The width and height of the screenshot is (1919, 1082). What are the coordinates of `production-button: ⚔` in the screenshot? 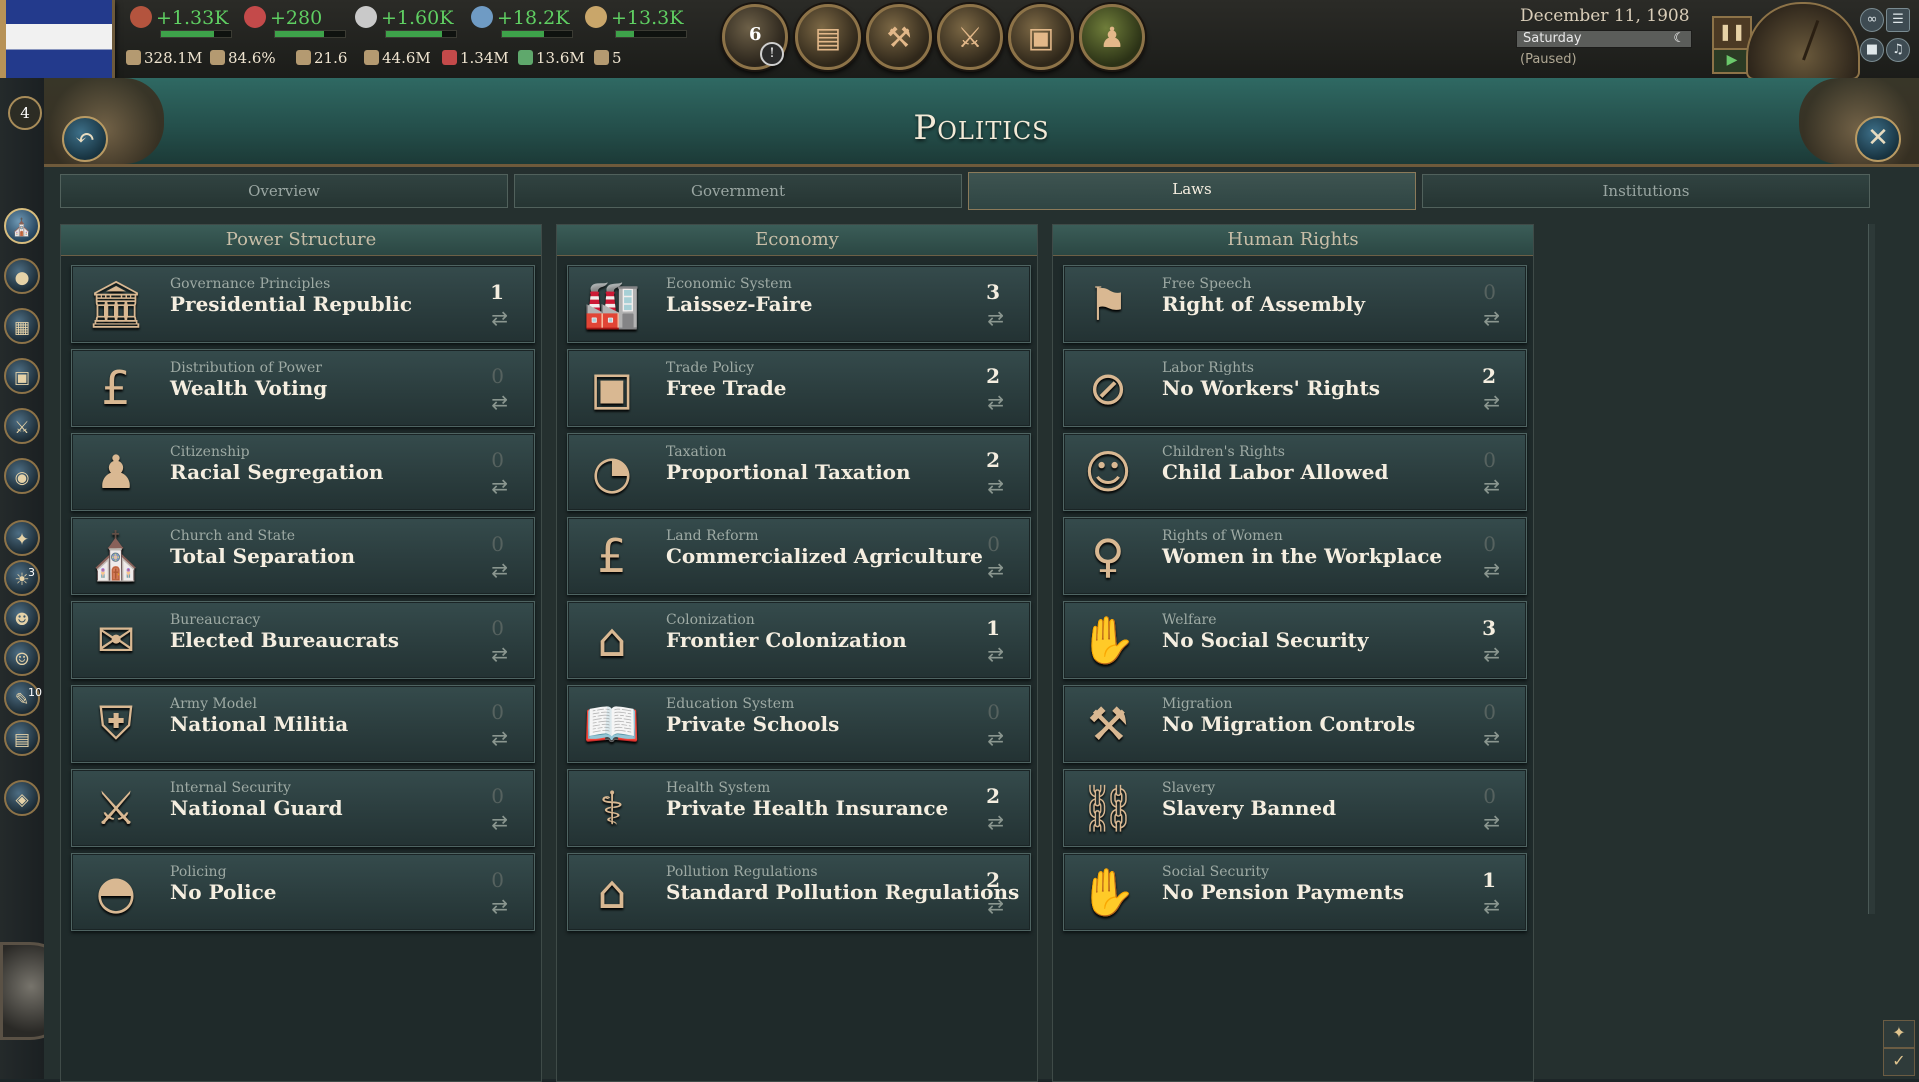 It's located at (970, 37).